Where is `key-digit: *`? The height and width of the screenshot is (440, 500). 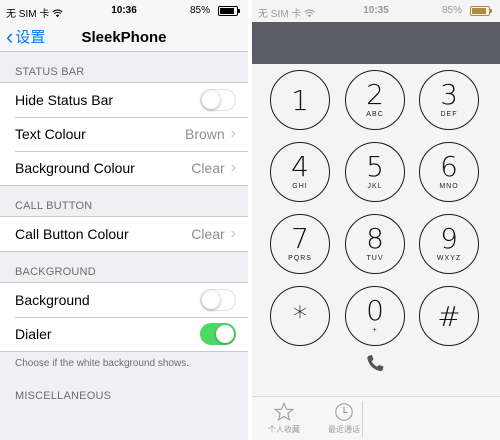 key-digit: * is located at coordinates (300, 316).